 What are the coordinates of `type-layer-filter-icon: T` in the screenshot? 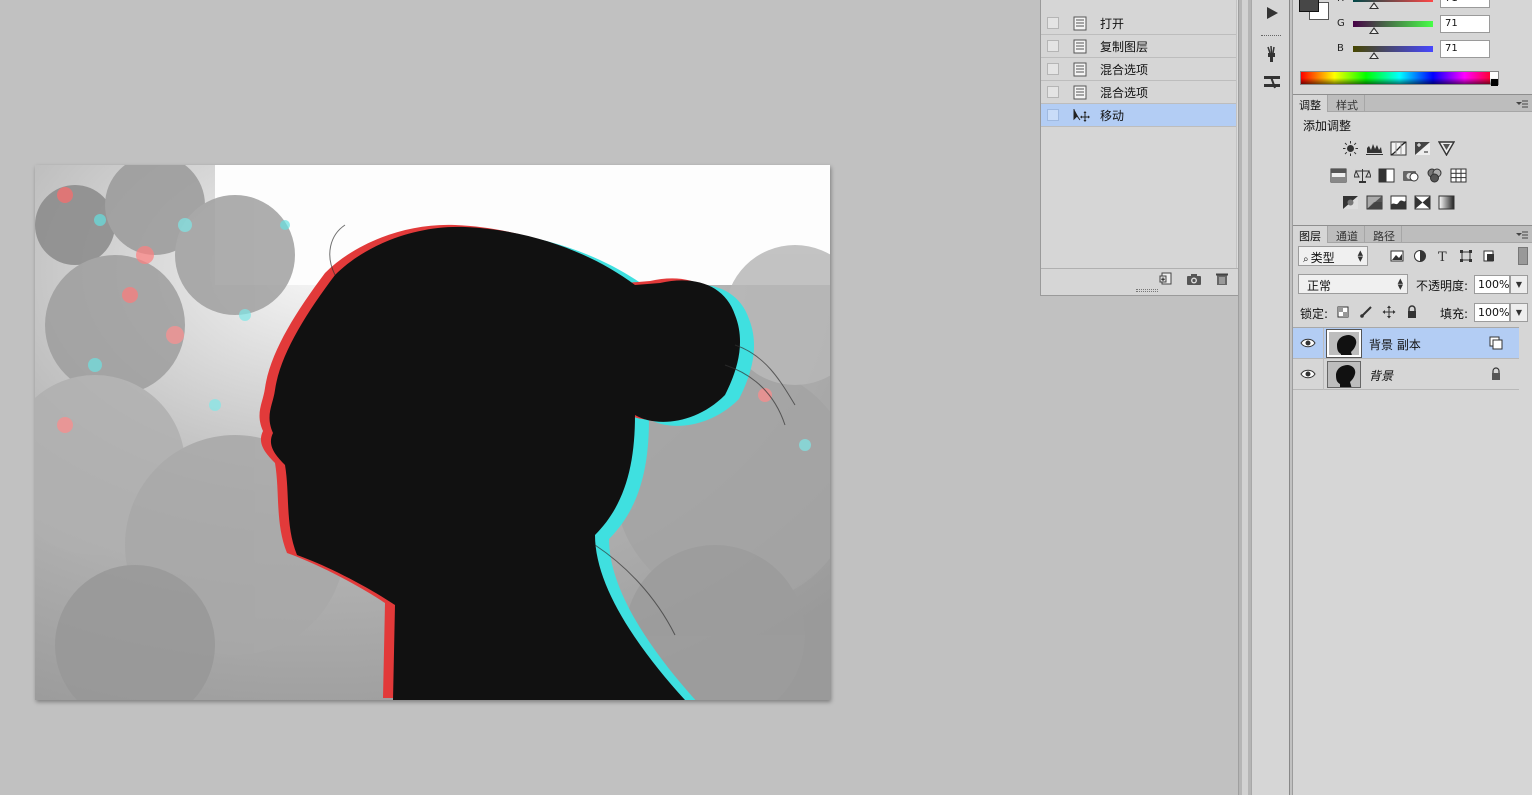 It's located at (1443, 257).